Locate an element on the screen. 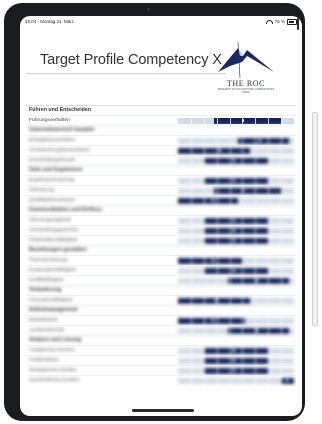 The image size is (322, 424). competency-label: Qualitätsbewusstsein is located at coordinates (52, 200).